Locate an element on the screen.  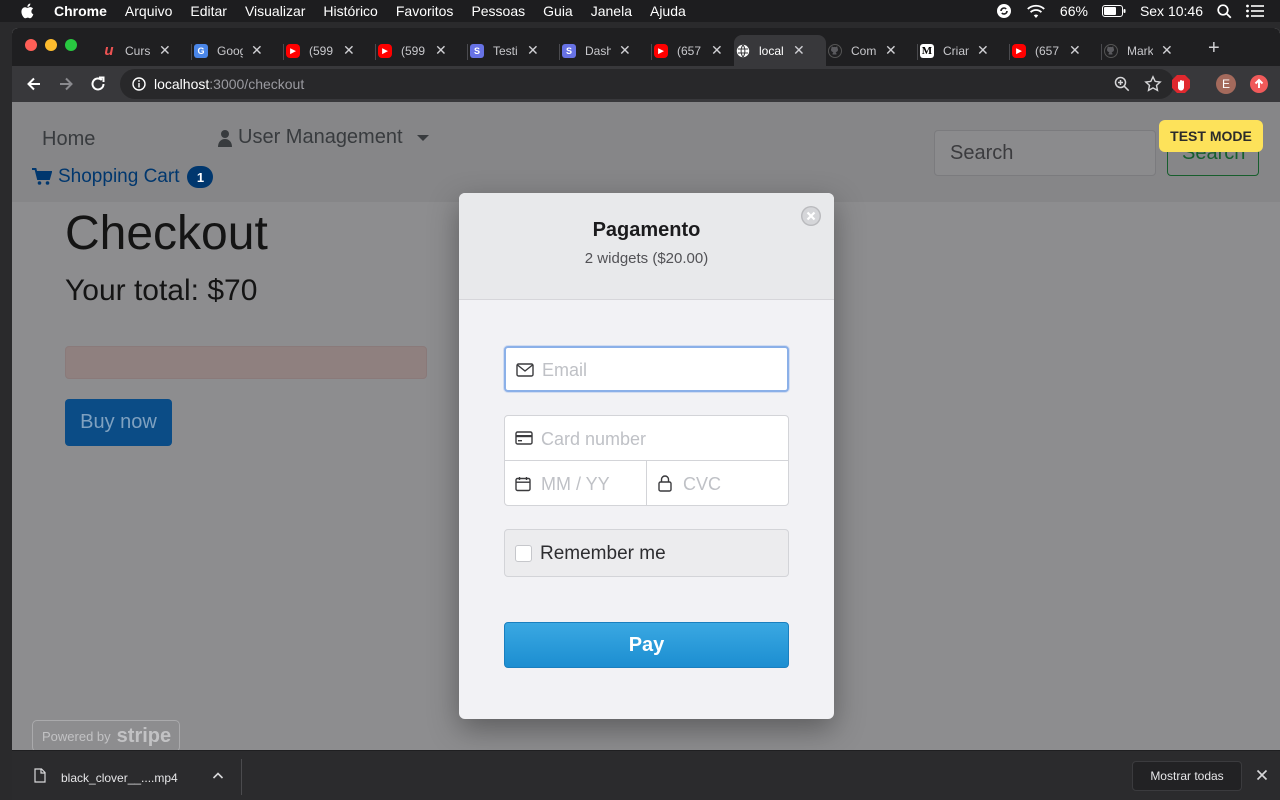
powered-by-label: Powered by is located at coordinates (76, 736).